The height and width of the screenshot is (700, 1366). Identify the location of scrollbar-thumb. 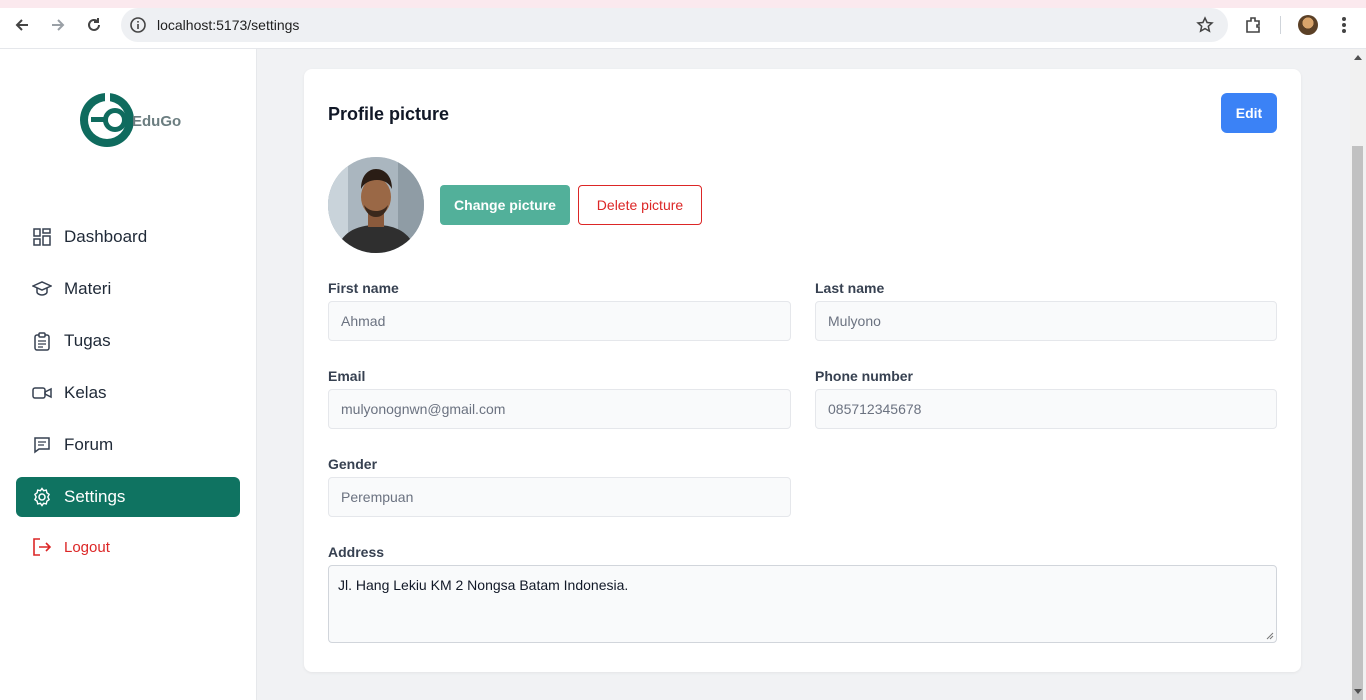
(1357, 423).